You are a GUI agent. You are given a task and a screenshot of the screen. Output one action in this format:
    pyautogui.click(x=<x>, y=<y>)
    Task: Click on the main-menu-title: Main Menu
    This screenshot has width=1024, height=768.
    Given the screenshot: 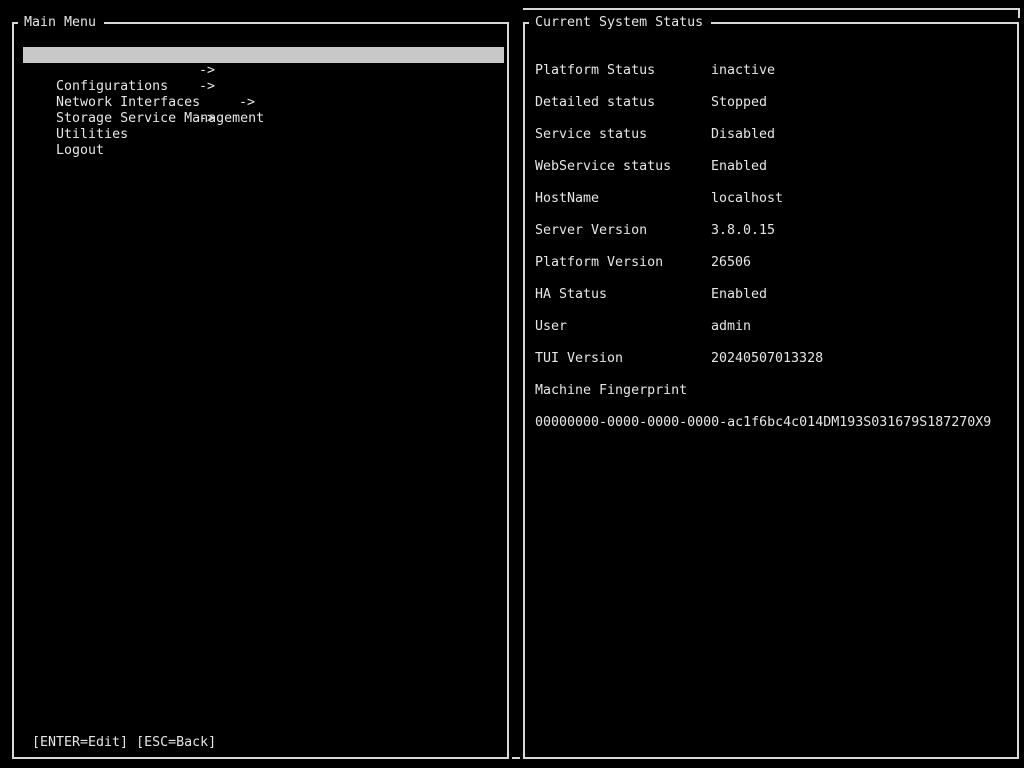 What is the action you would take?
    pyautogui.click(x=61, y=23)
    